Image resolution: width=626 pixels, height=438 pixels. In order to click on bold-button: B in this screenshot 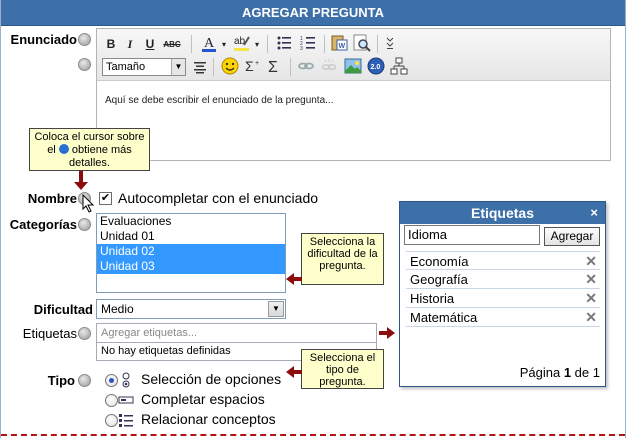, I will do `click(111, 44)`.